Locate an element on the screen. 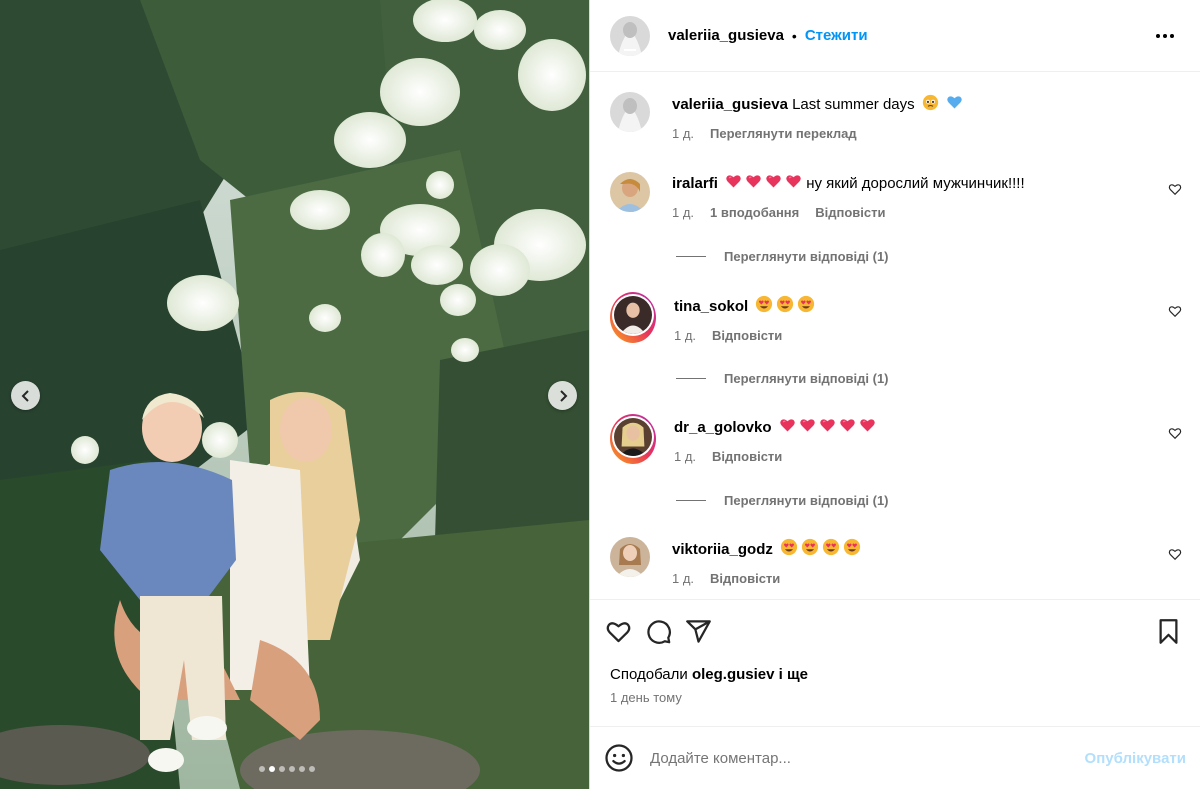  comment-item: dr_a_golovko 1 д. Відповісти is located at coordinates (896, 439).